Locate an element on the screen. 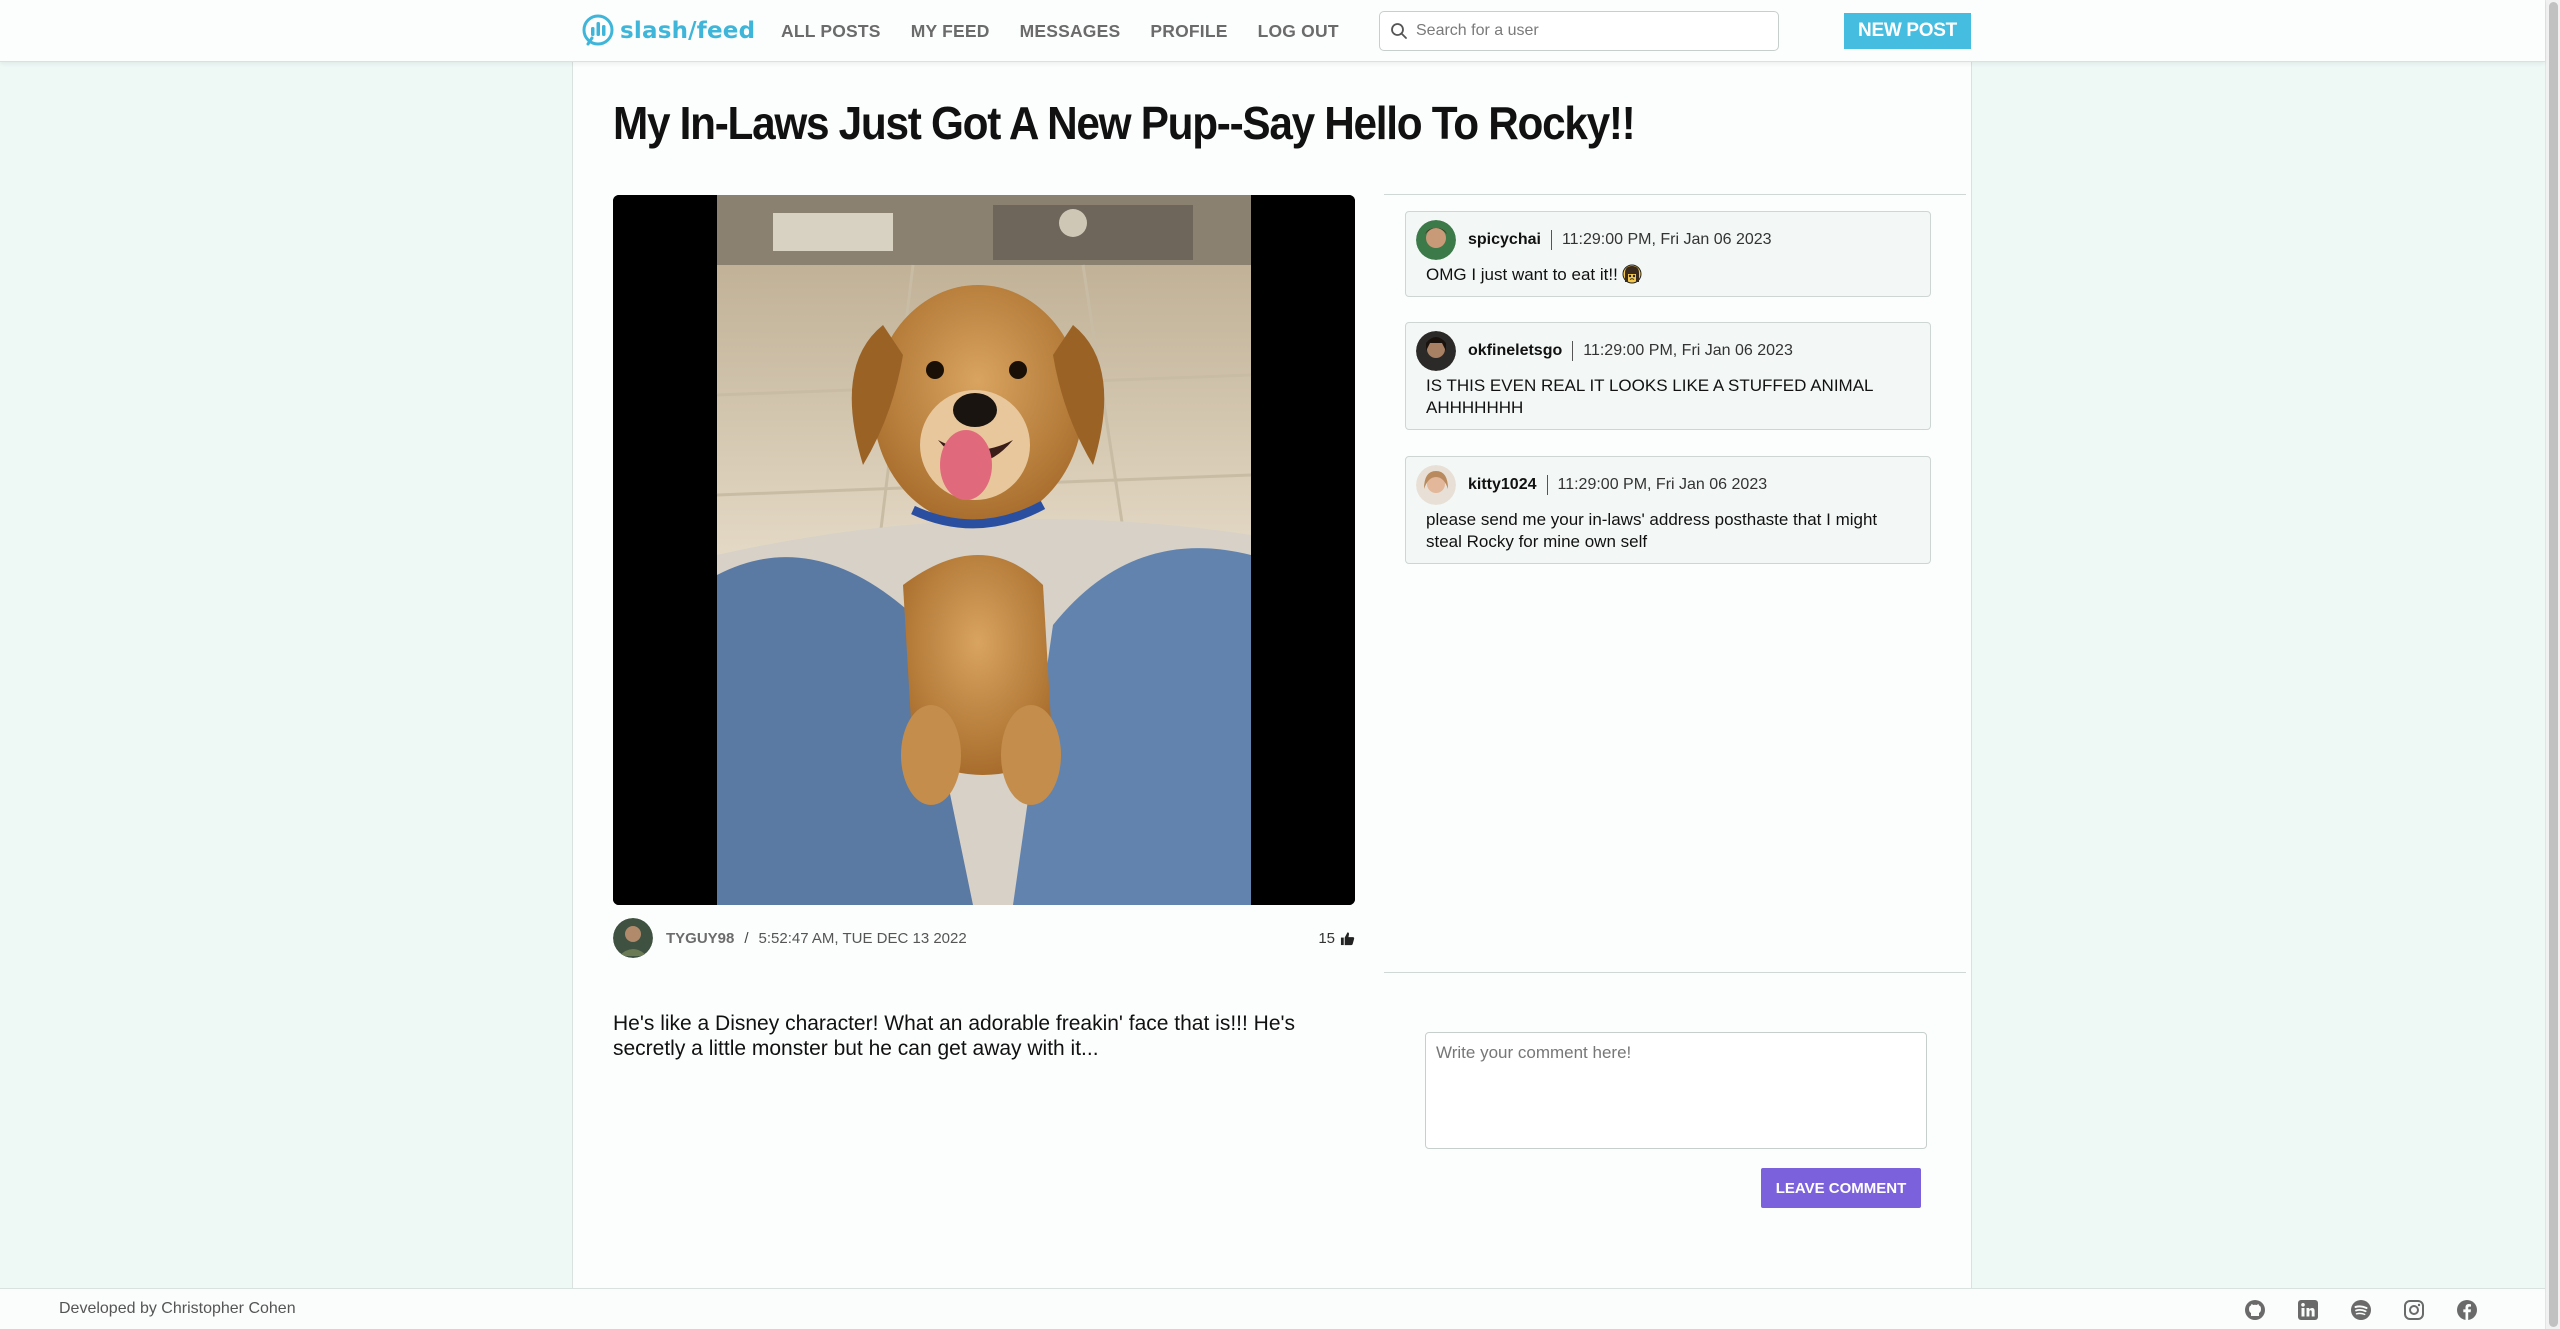 This screenshot has width=2560, height=1329. comment-text: OMG I just want to eat it!! is located at coordinates (1668, 275).